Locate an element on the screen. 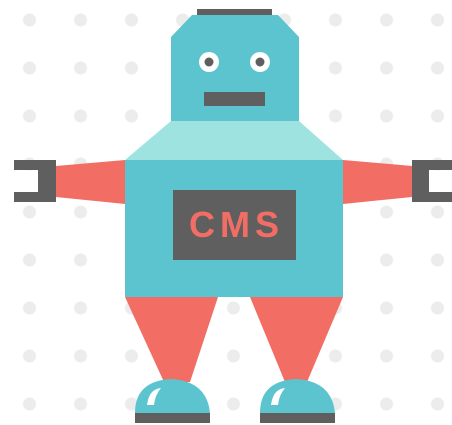 This screenshot has height=425, width=452. mouth is located at coordinates (234, 99).